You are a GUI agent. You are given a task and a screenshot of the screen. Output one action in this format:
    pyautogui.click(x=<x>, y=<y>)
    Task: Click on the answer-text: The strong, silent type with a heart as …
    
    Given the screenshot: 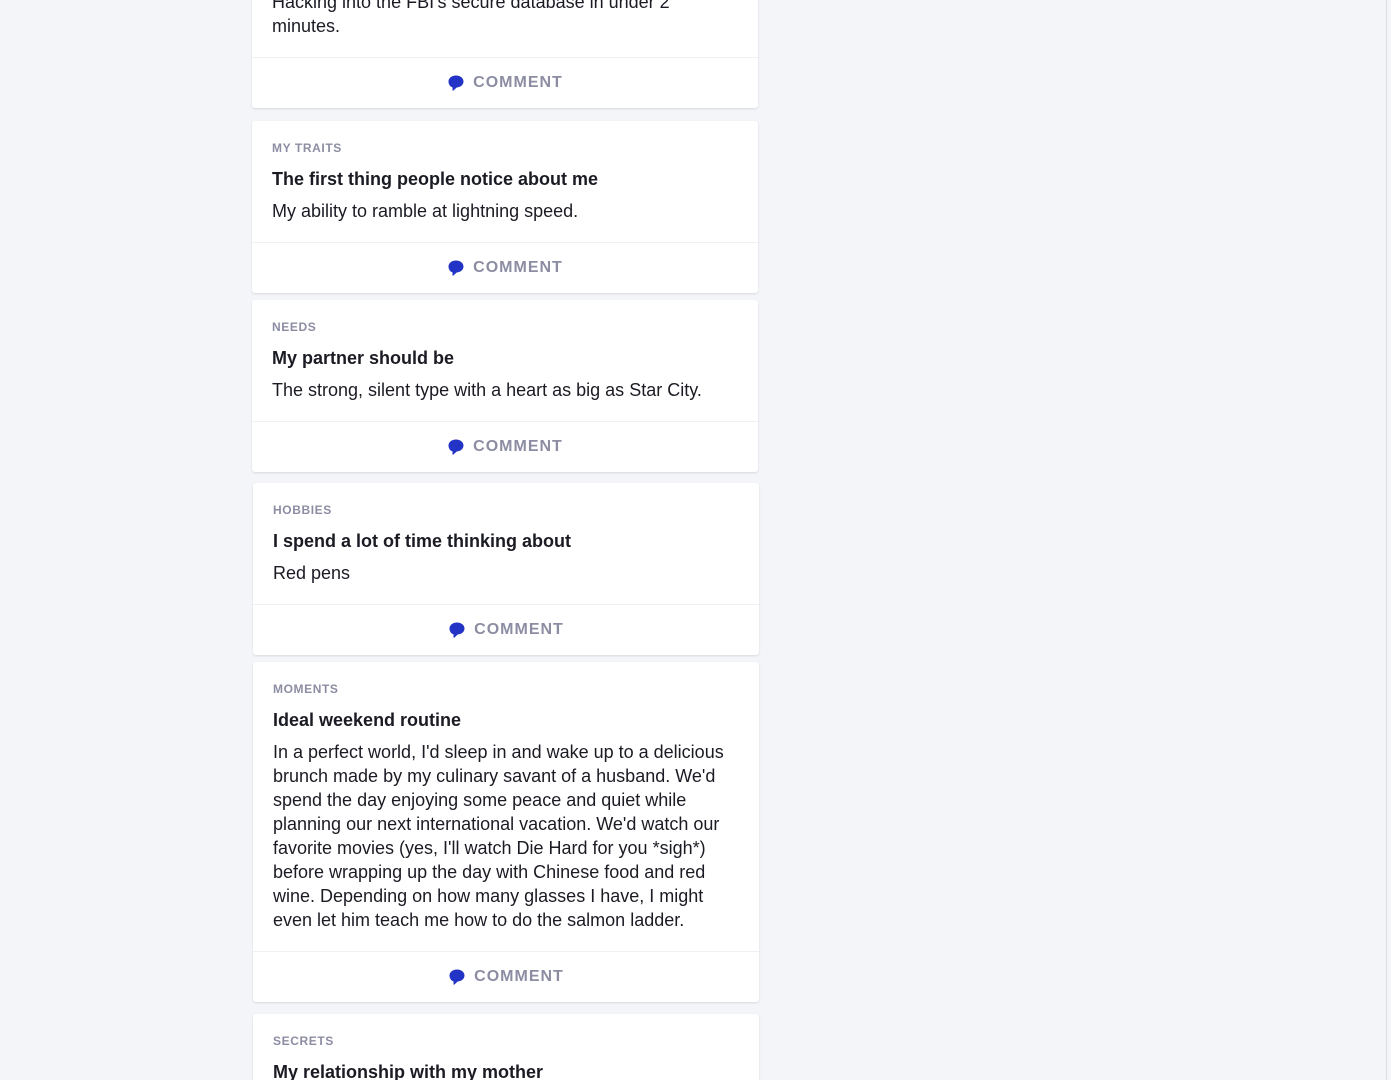 What is the action you would take?
    pyautogui.click(x=487, y=390)
    